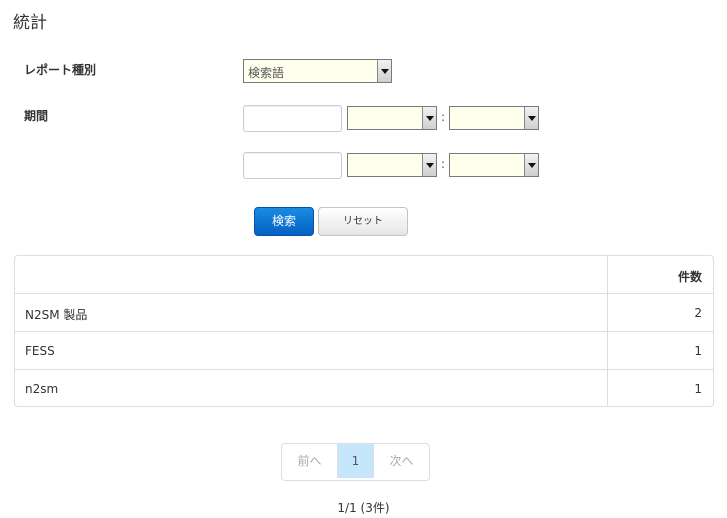 The image size is (727, 518). What do you see at coordinates (392, 165) in the screenshot?
I see `to-hour-select` at bounding box center [392, 165].